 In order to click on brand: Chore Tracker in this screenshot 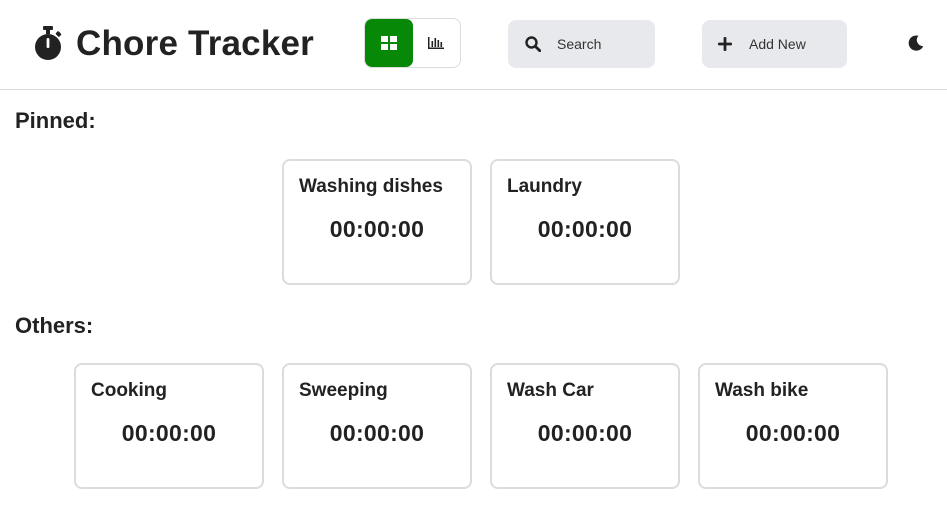, I will do `click(173, 44)`.